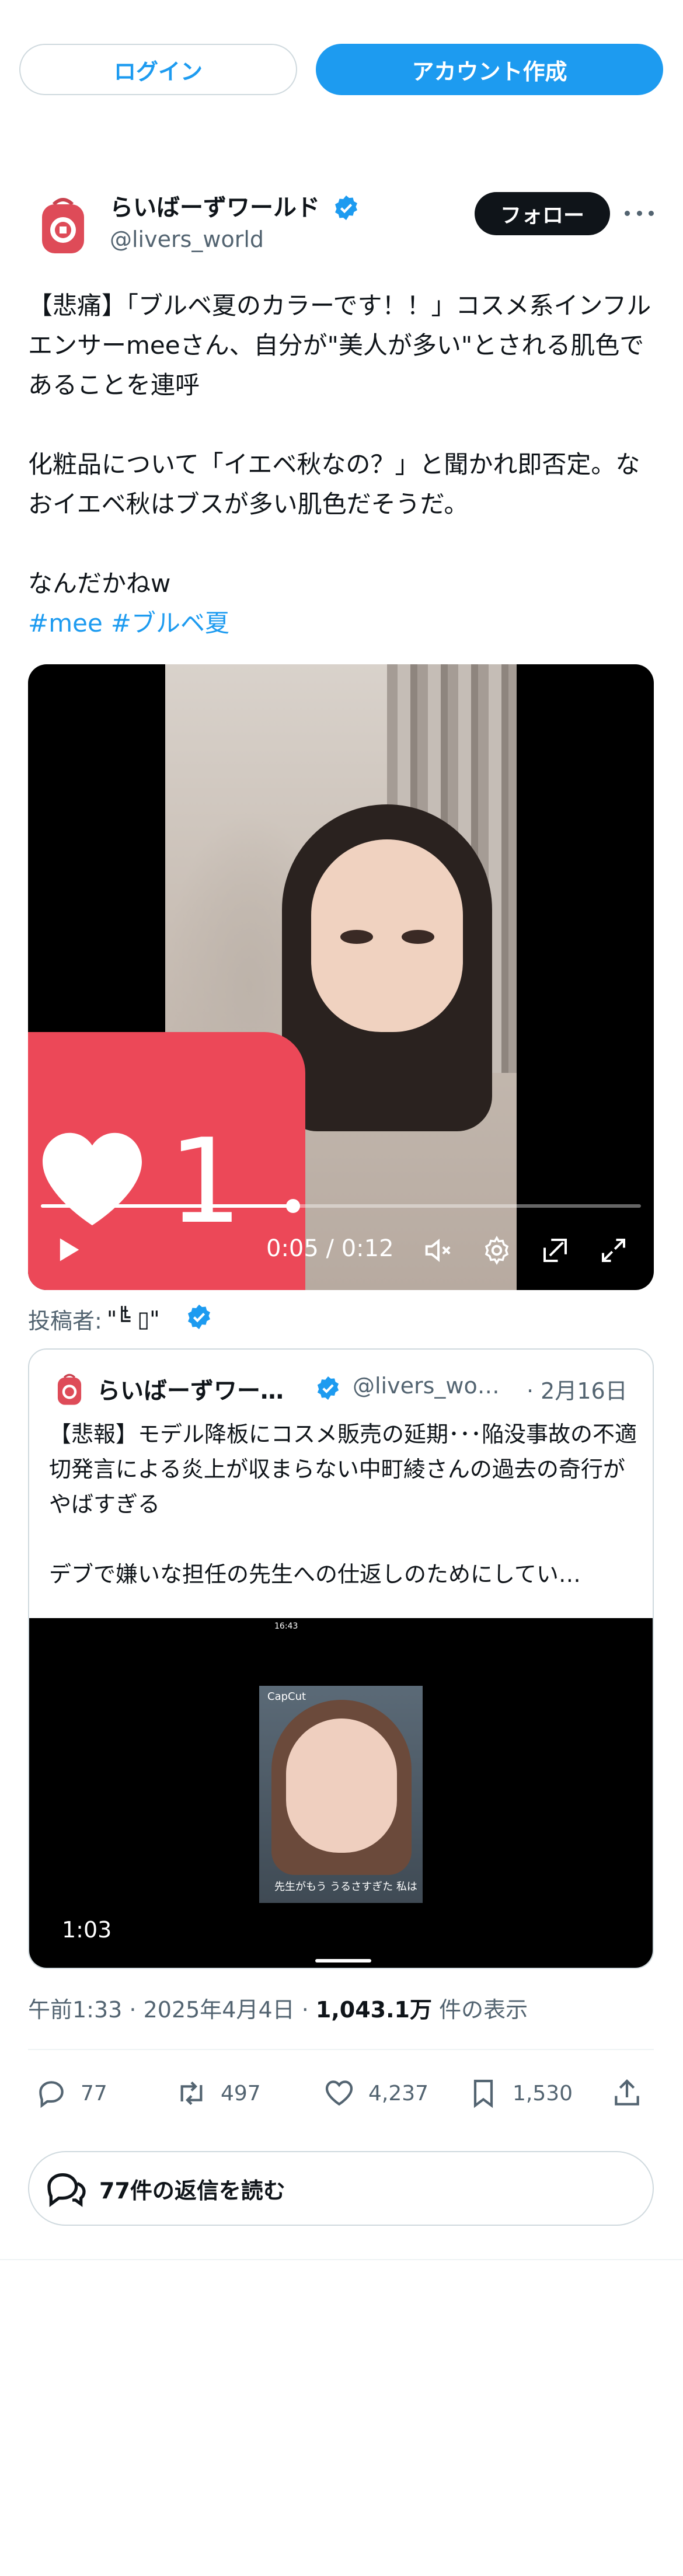 The height and width of the screenshot is (2576, 683). I want to click on view-count-label: 件の表示, so click(480, 2010).